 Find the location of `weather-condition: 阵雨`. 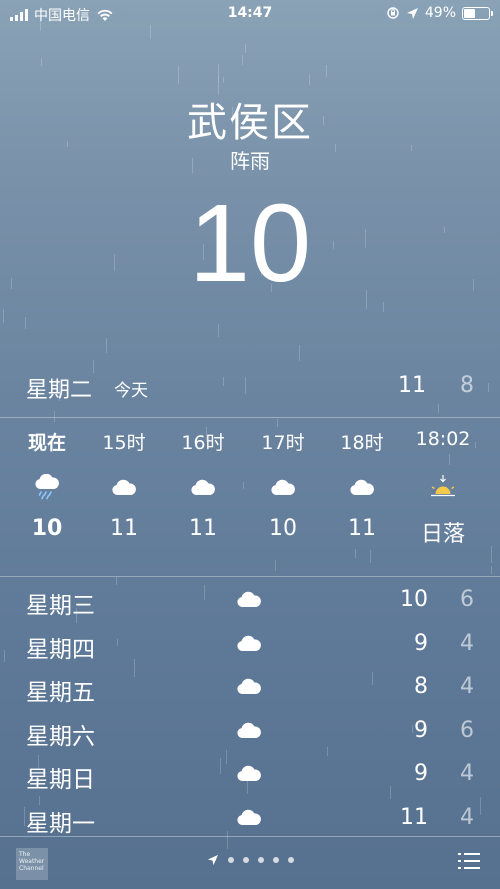

weather-condition: 阵雨 is located at coordinates (250, 161).